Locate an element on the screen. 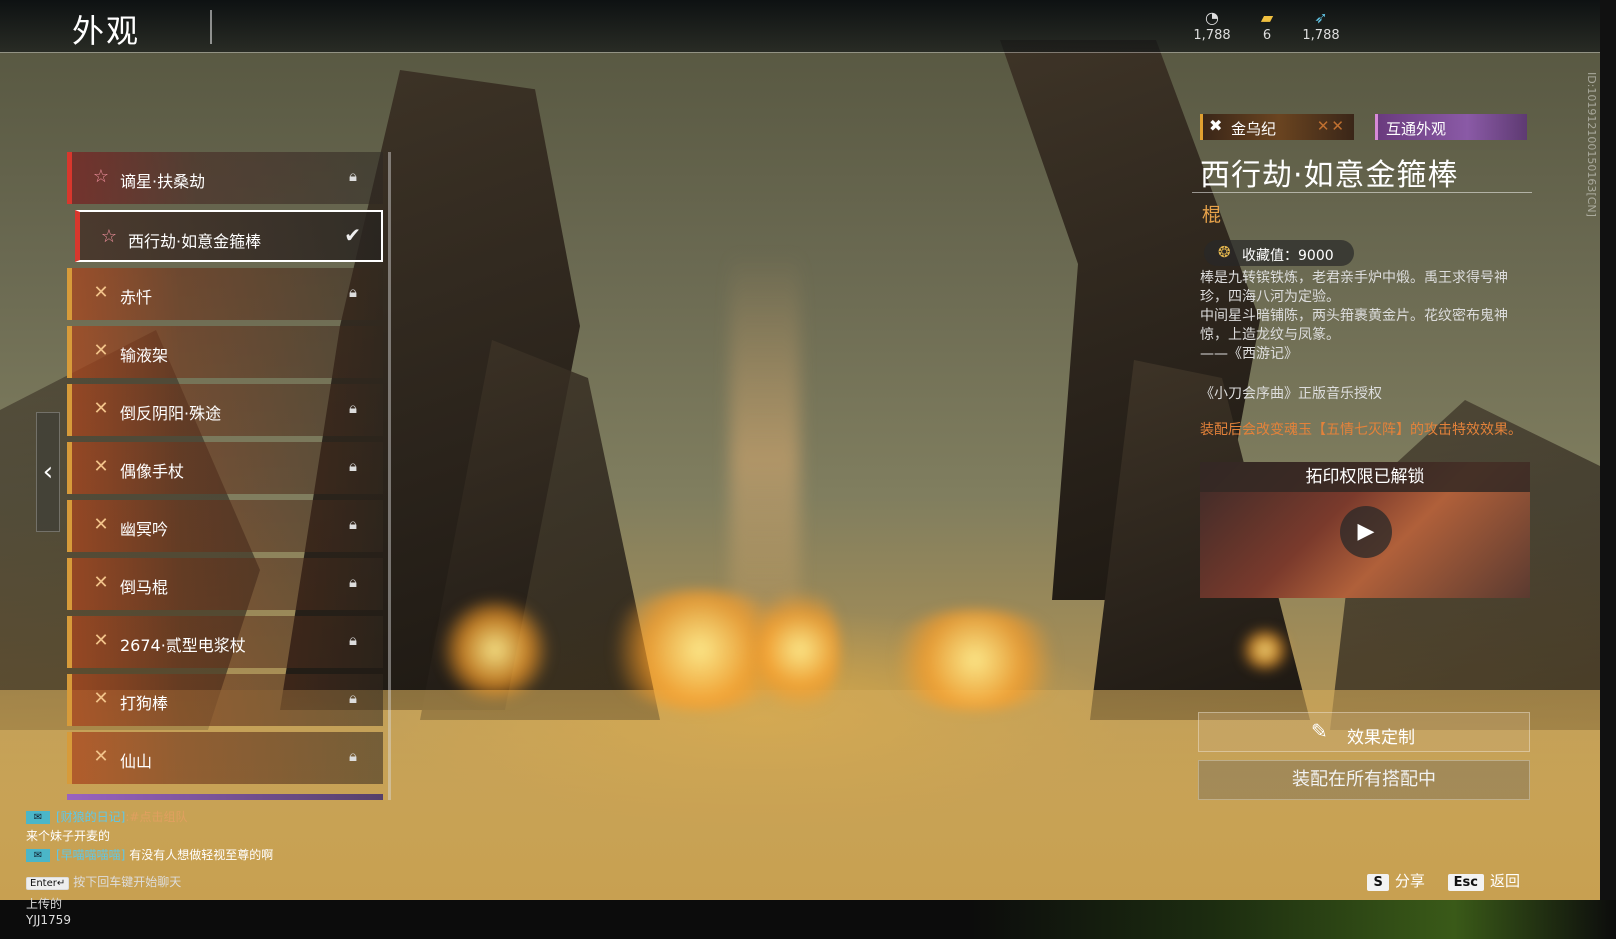 This screenshot has height=939, width=1616. collapse-panel-button: ‹ is located at coordinates (48, 472).